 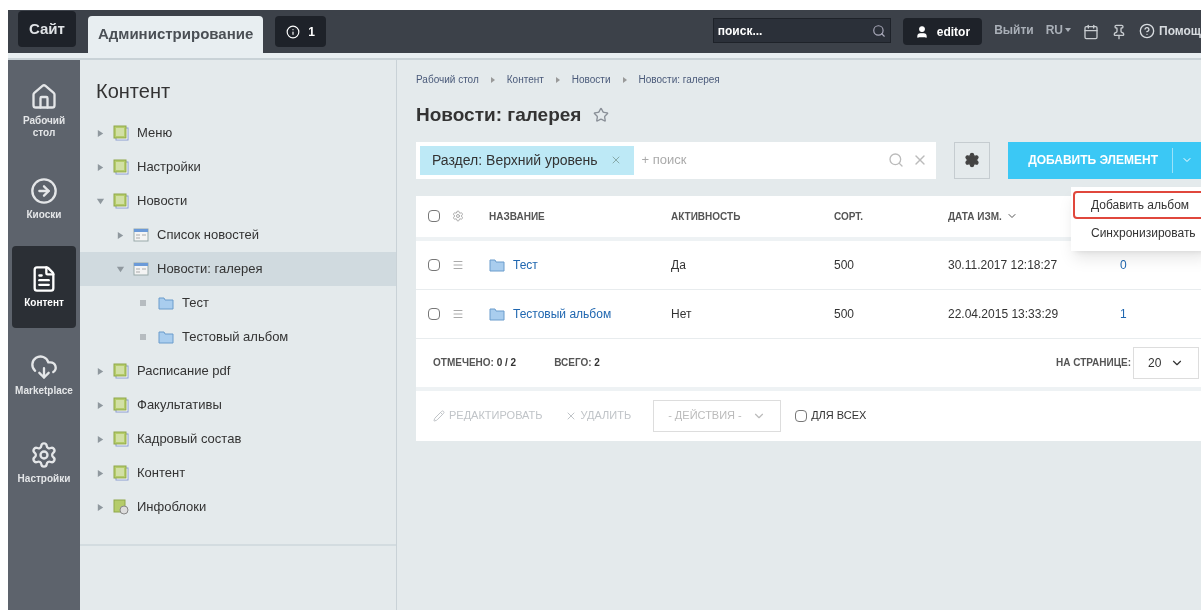 What do you see at coordinates (1147, 31) in the screenshot?
I see `help-icon` at bounding box center [1147, 31].